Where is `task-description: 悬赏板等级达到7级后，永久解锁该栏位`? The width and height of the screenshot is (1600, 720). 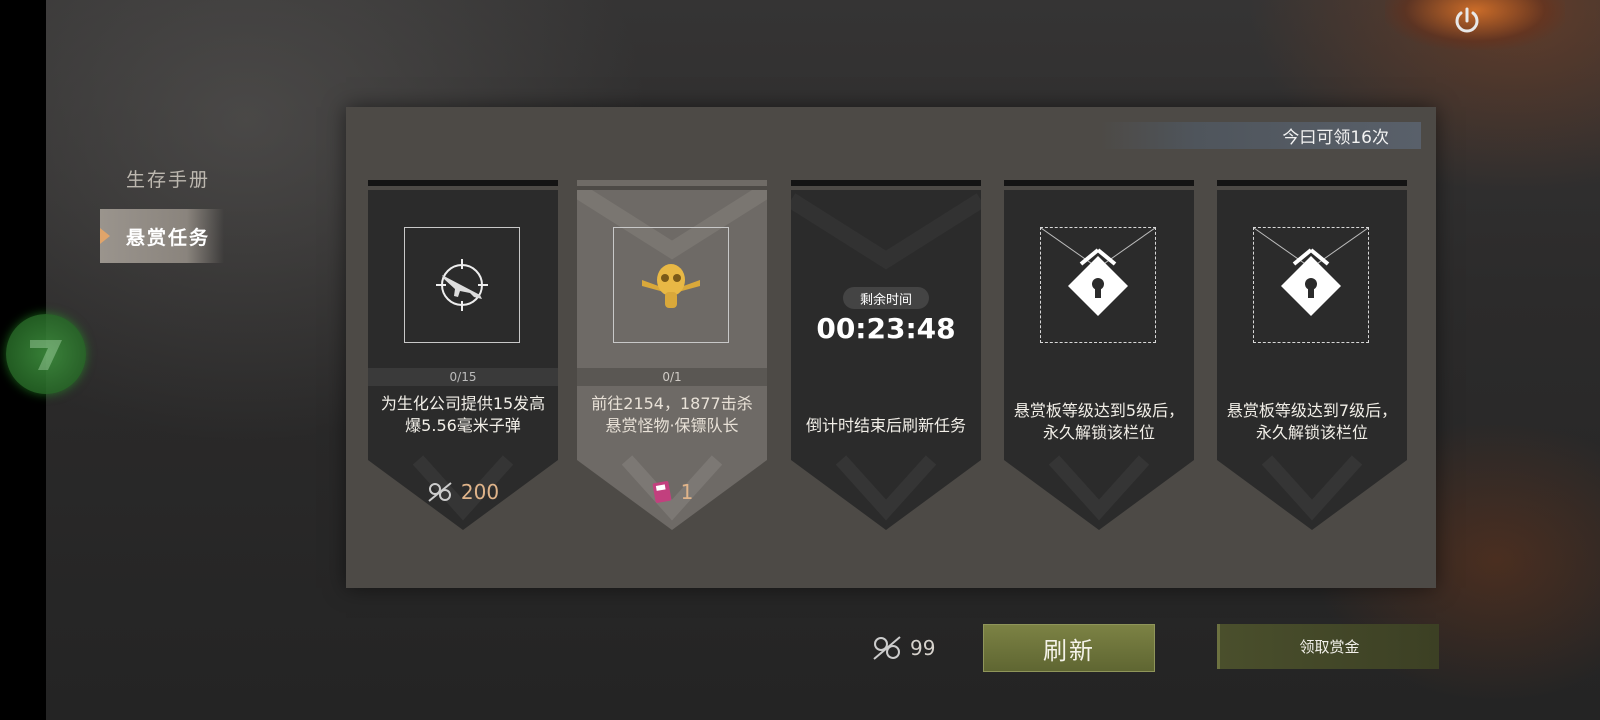
task-description: 悬赏板等级达到7级后，永久解锁该栏位 is located at coordinates (1312, 421).